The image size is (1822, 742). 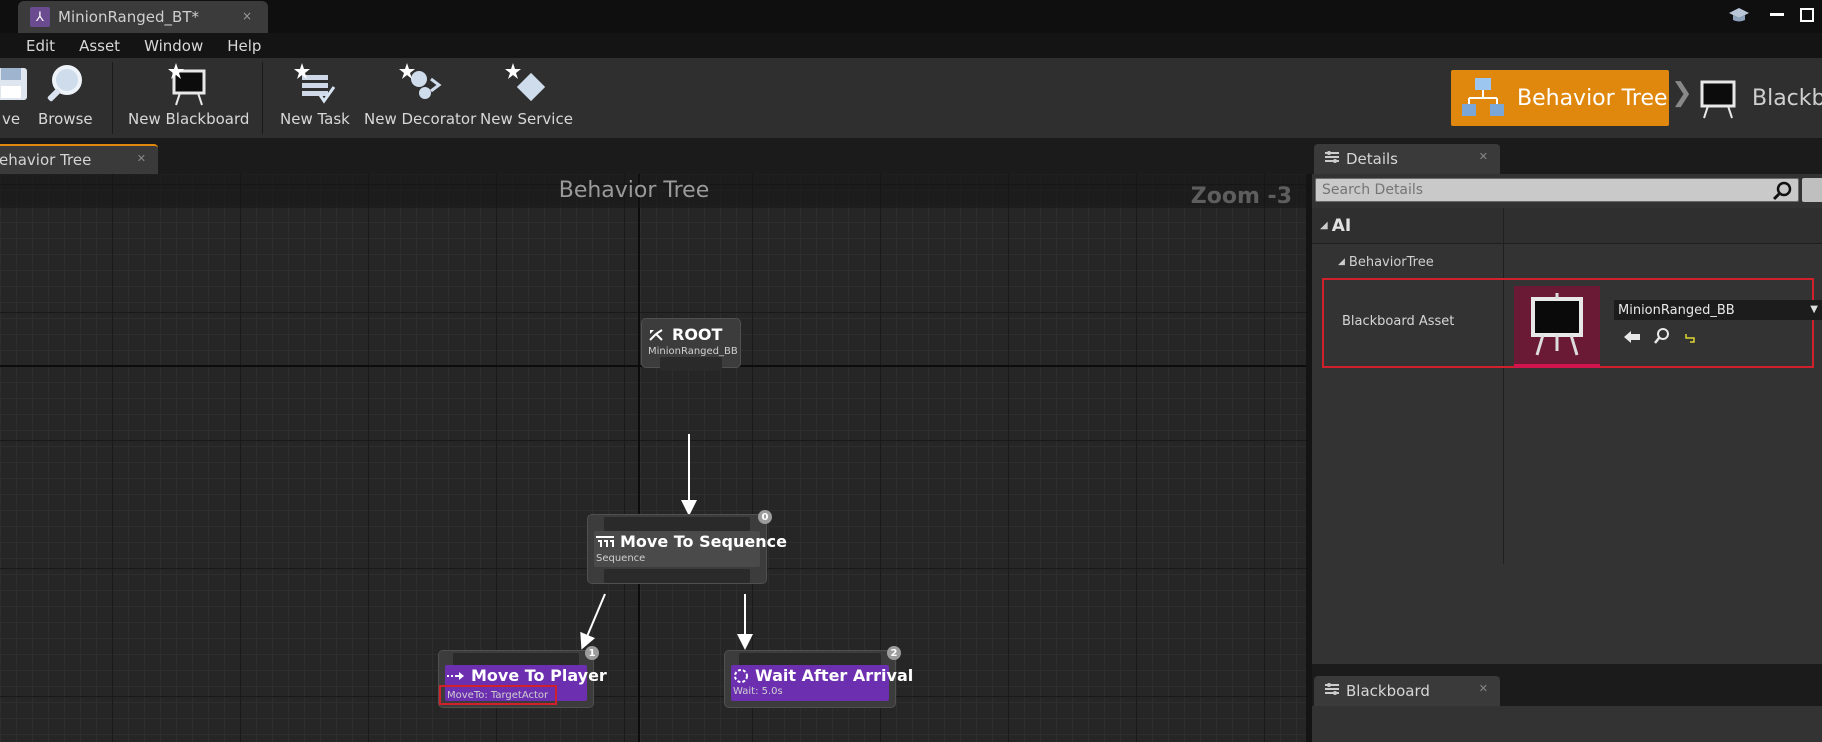 What do you see at coordinates (1503, 386) in the screenshot?
I see `column-splitter` at bounding box center [1503, 386].